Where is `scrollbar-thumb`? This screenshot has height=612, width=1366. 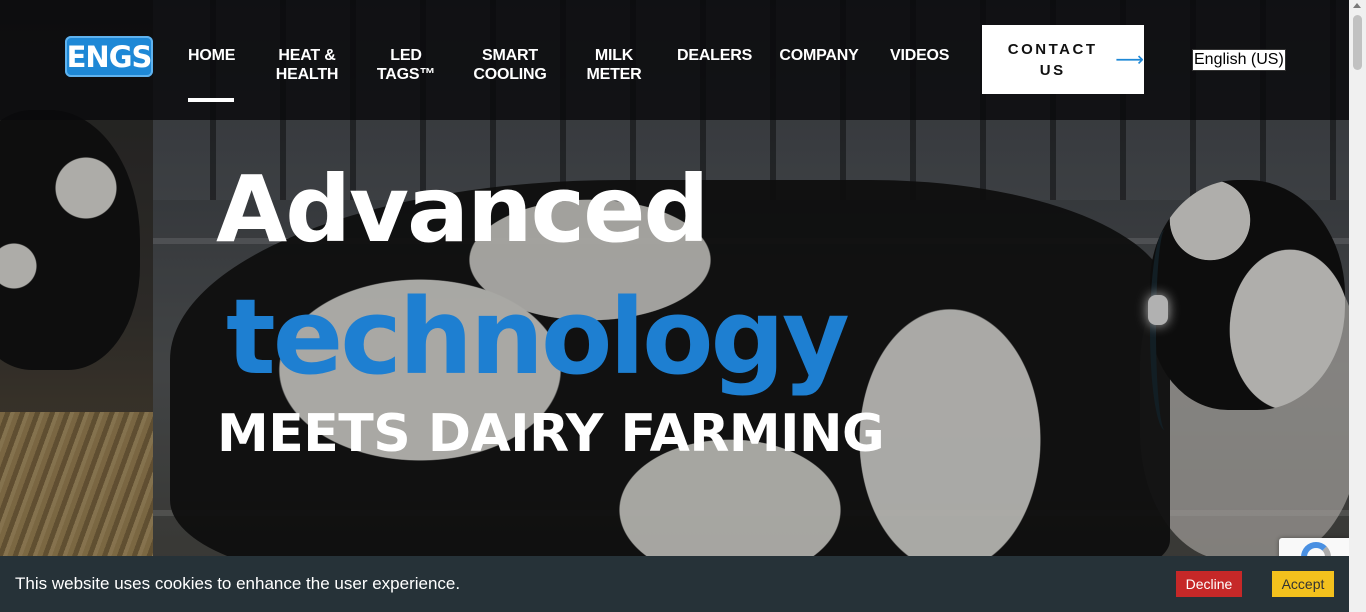
scrollbar-thumb is located at coordinates (1357, 42).